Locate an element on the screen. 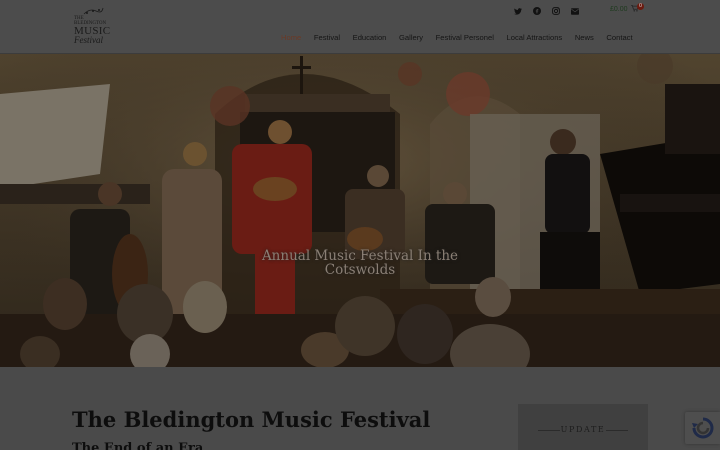 The height and width of the screenshot is (450, 720). instagram-icon is located at coordinates (556, 11).